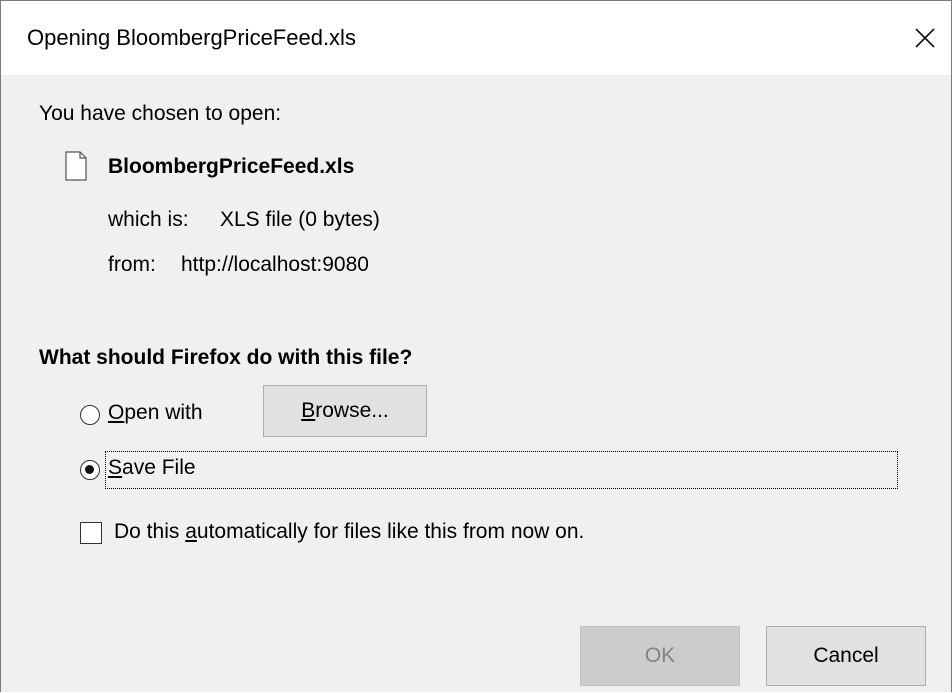  I want to click on which-is-label: which is:, so click(148, 219).